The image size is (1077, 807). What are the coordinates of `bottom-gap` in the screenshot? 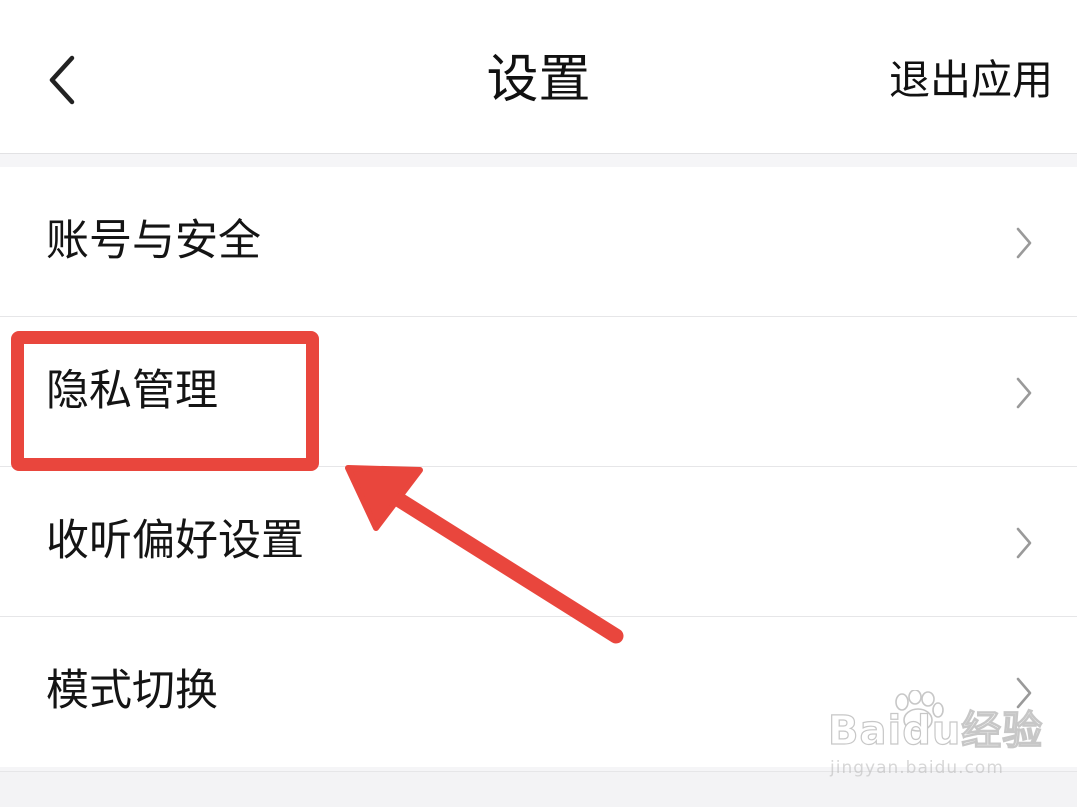 It's located at (538, 789).